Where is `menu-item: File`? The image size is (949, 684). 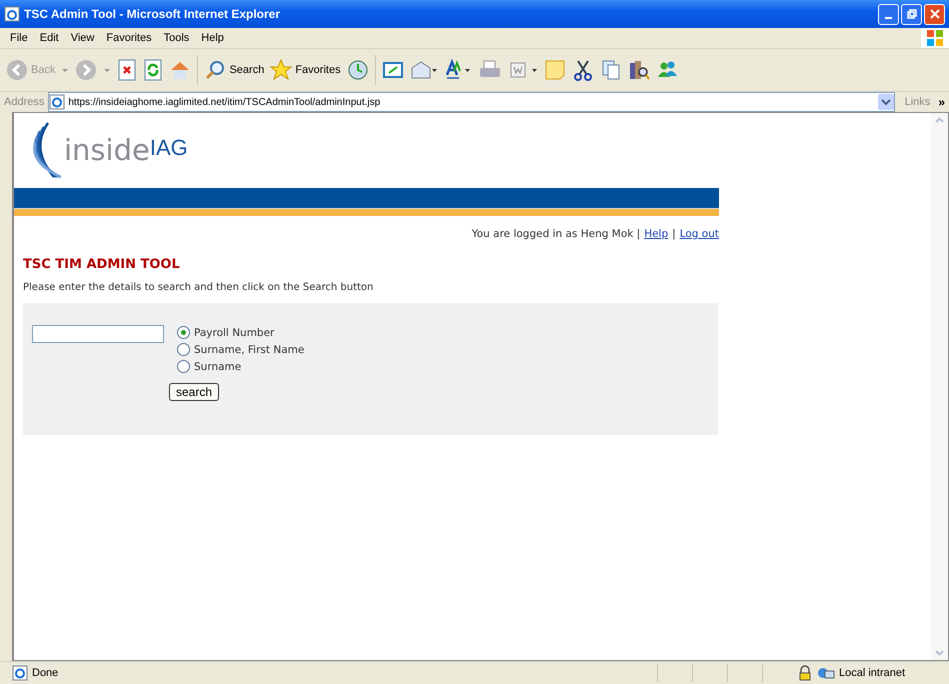 menu-item: File is located at coordinates (19, 38).